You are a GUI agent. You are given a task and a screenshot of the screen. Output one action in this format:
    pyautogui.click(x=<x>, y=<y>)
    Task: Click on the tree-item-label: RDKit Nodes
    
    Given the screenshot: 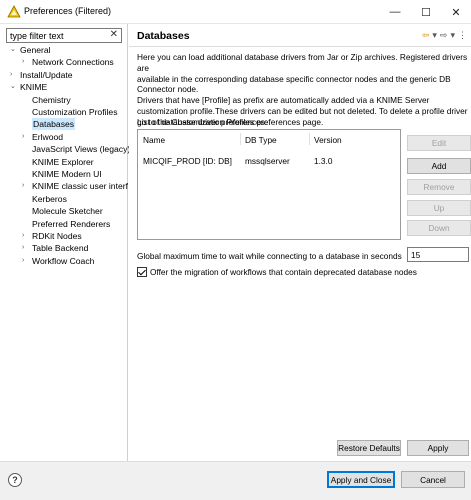 What is the action you would take?
    pyautogui.click(x=57, y=236)
    